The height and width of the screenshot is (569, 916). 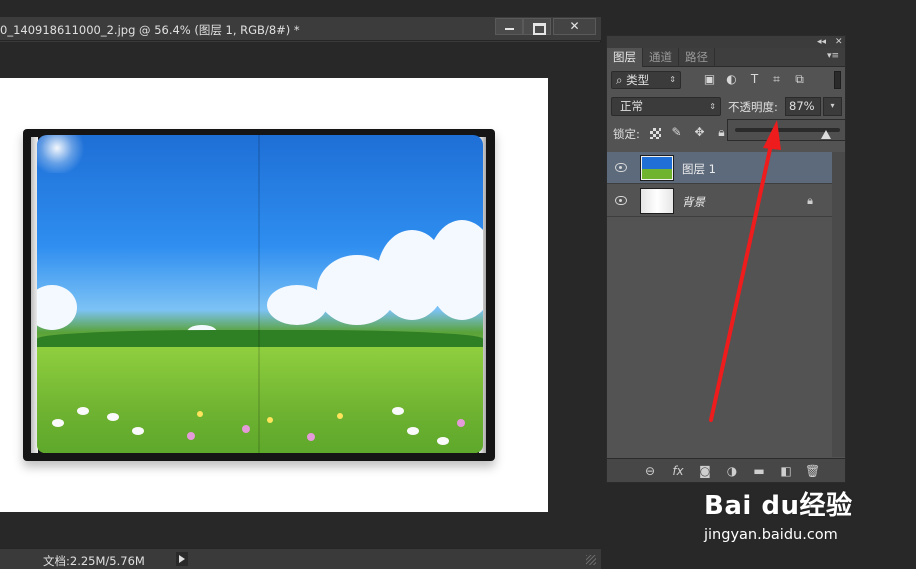 I want to click on panel-tabs: 图层 通道 路径 ▾≡, so click(x=726, y=57).